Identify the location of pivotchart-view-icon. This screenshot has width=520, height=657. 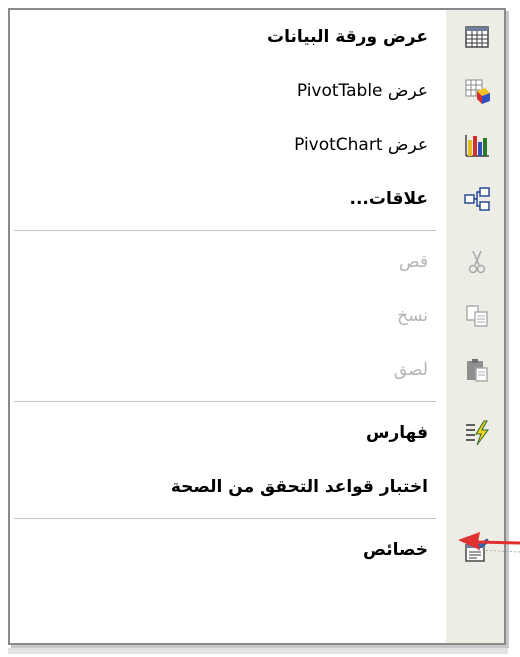
(477, 145).